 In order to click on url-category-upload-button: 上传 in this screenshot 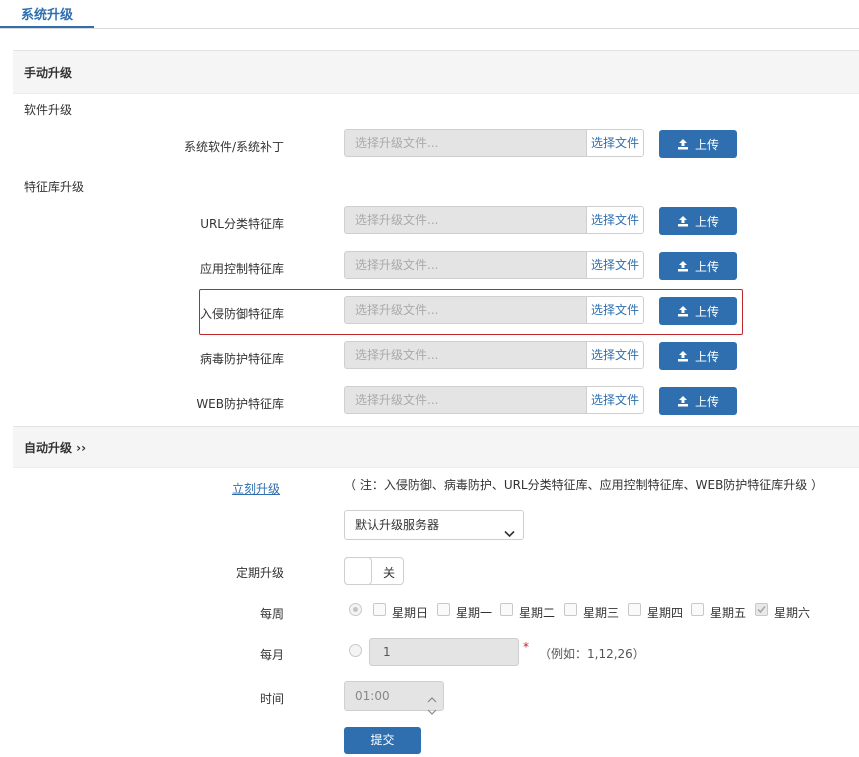, I will do `click(698, 221)`.